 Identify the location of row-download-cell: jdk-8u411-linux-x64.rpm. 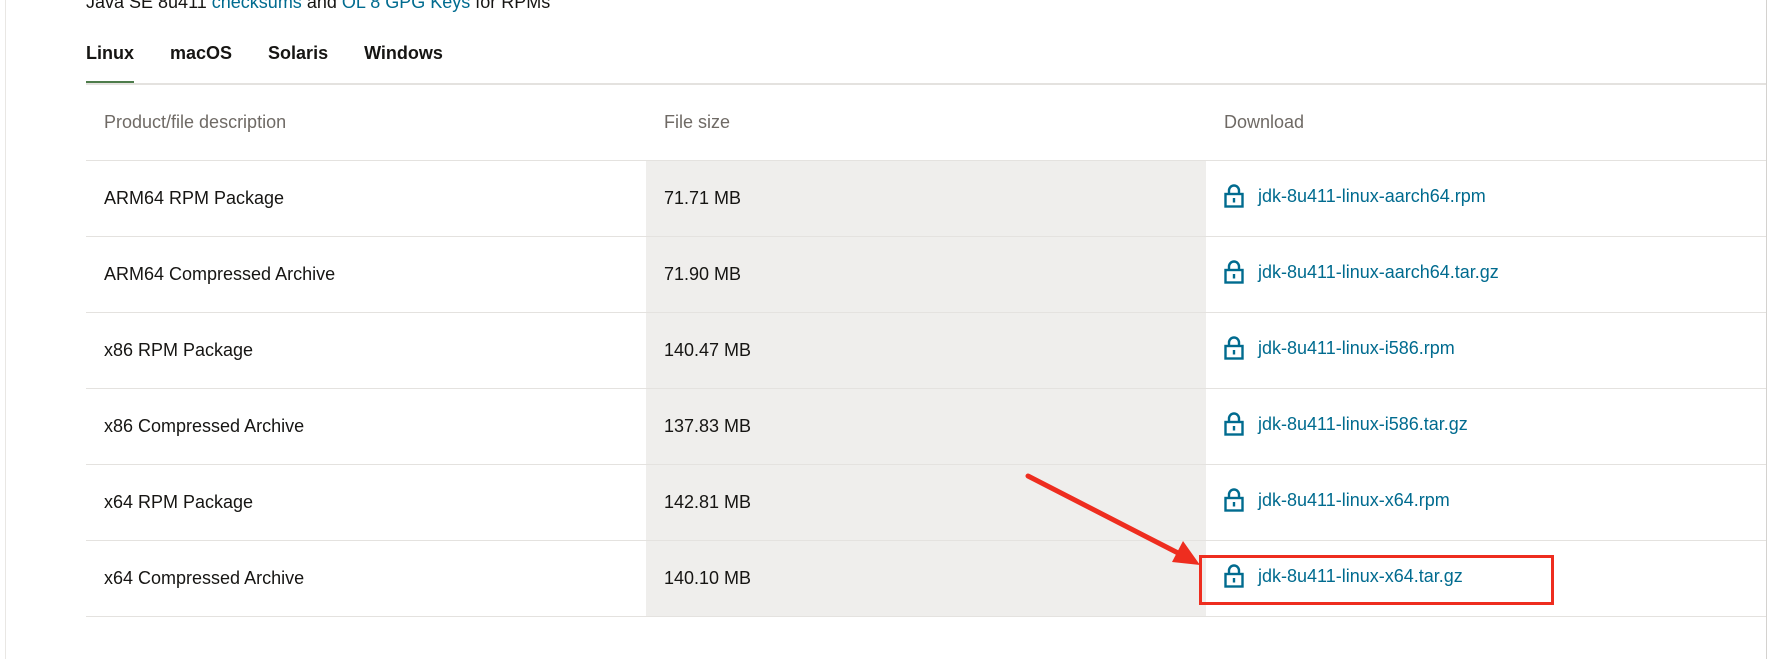
(1486, 502).